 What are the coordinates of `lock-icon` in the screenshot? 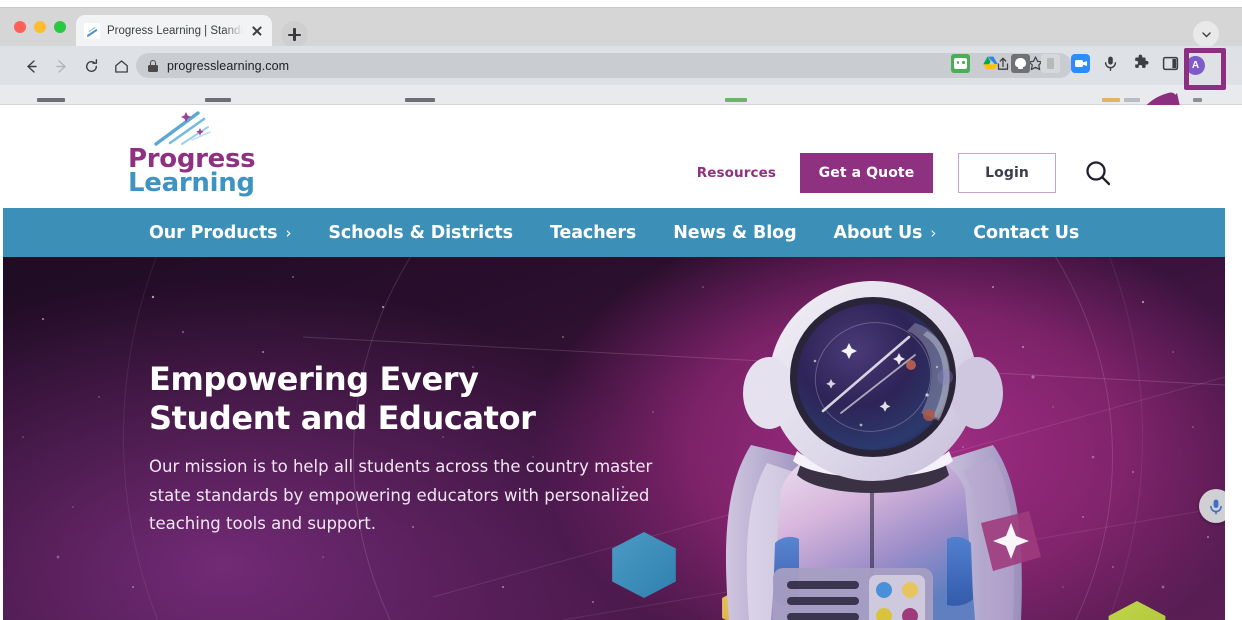 It's located at (153, 65).